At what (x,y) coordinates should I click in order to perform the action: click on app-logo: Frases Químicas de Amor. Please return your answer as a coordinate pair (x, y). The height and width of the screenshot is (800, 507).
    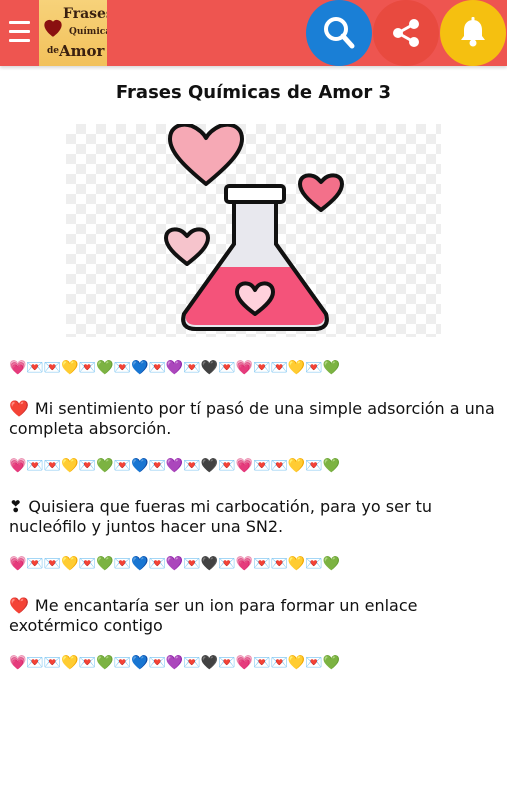
    Looking at the image, I should click on (73, 33).